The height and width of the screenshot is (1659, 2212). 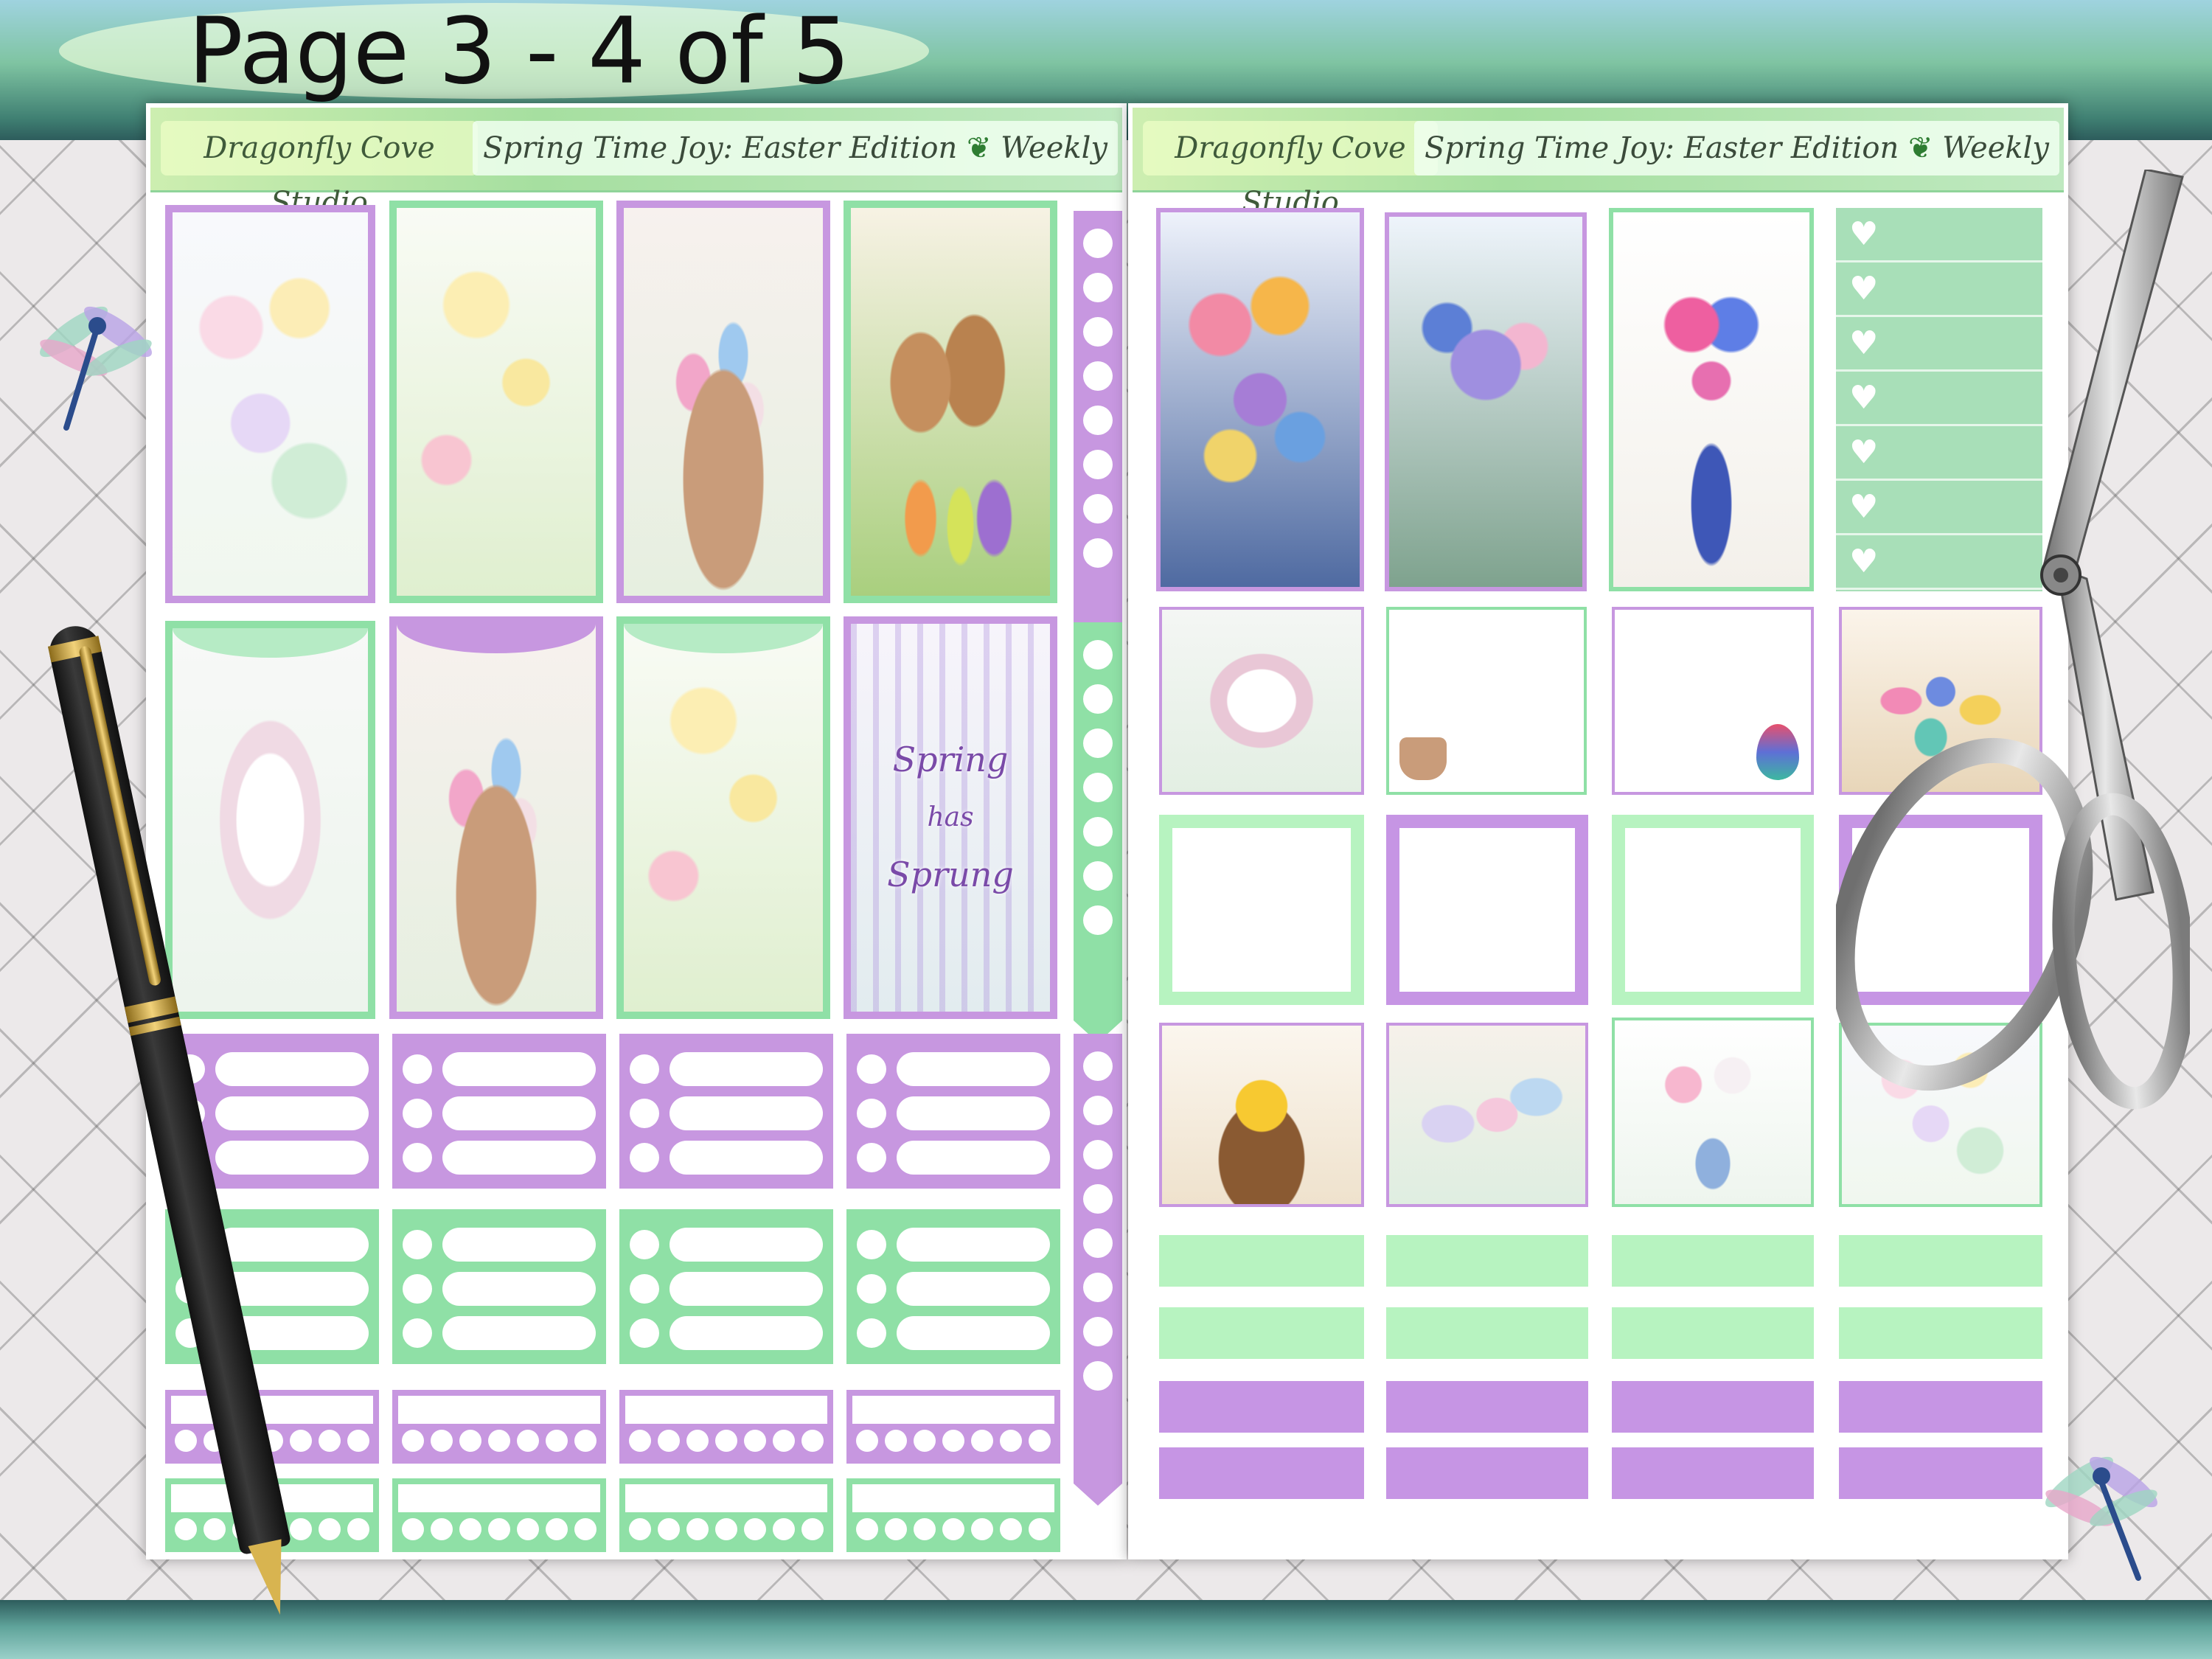 What do you see at coordinates (1261, 701) in the screenshot?
I see `sticker-wreath-small` at bounding box center [1261, 701].